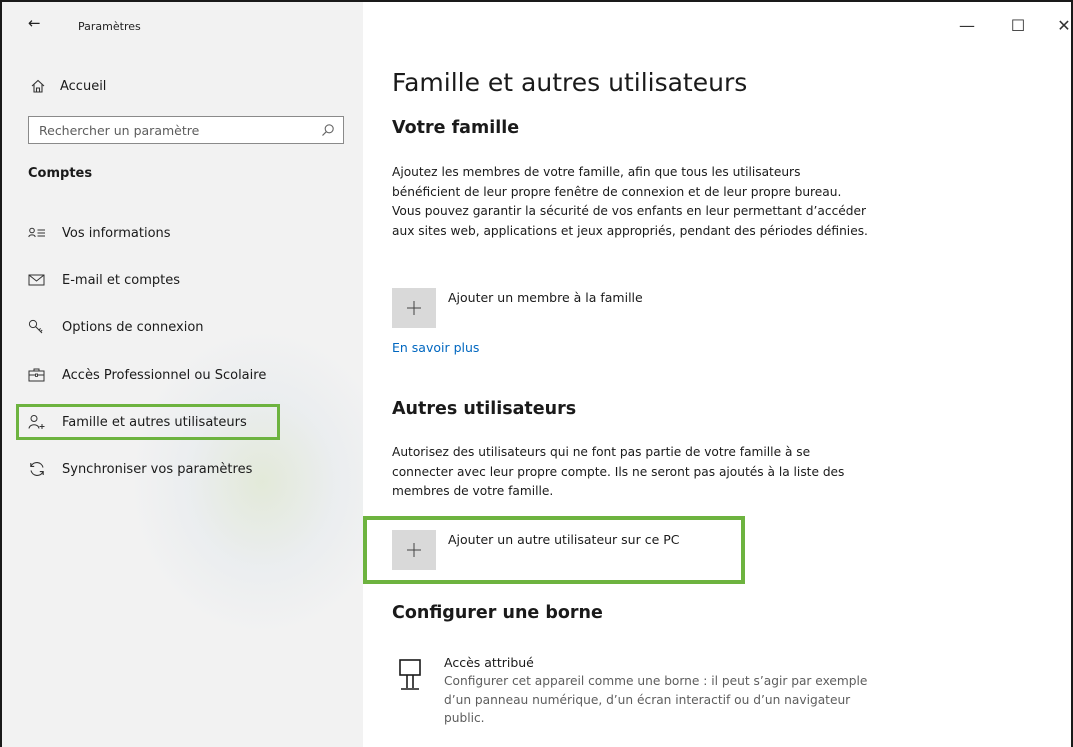 The image size is (1073, 747). Describe the element at coordinates (38, 86) in the screenshot. I see `home-icon` at that location.